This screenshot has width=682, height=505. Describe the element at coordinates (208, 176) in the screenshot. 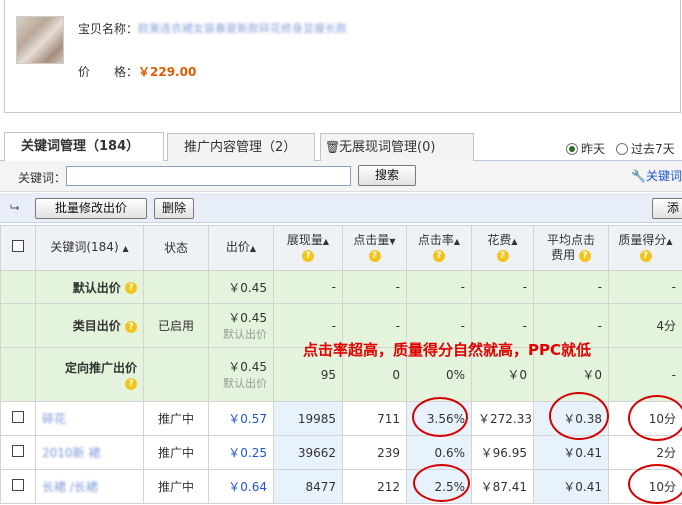

I see `keyword-search-input` at that location.